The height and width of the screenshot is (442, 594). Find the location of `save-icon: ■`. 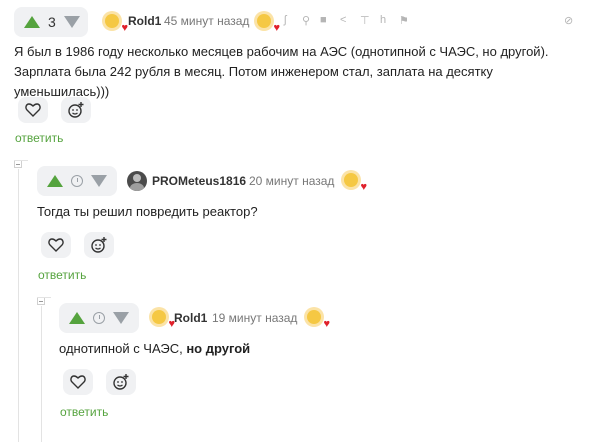

save-icon: ■ is located at coordinates (323, 20).